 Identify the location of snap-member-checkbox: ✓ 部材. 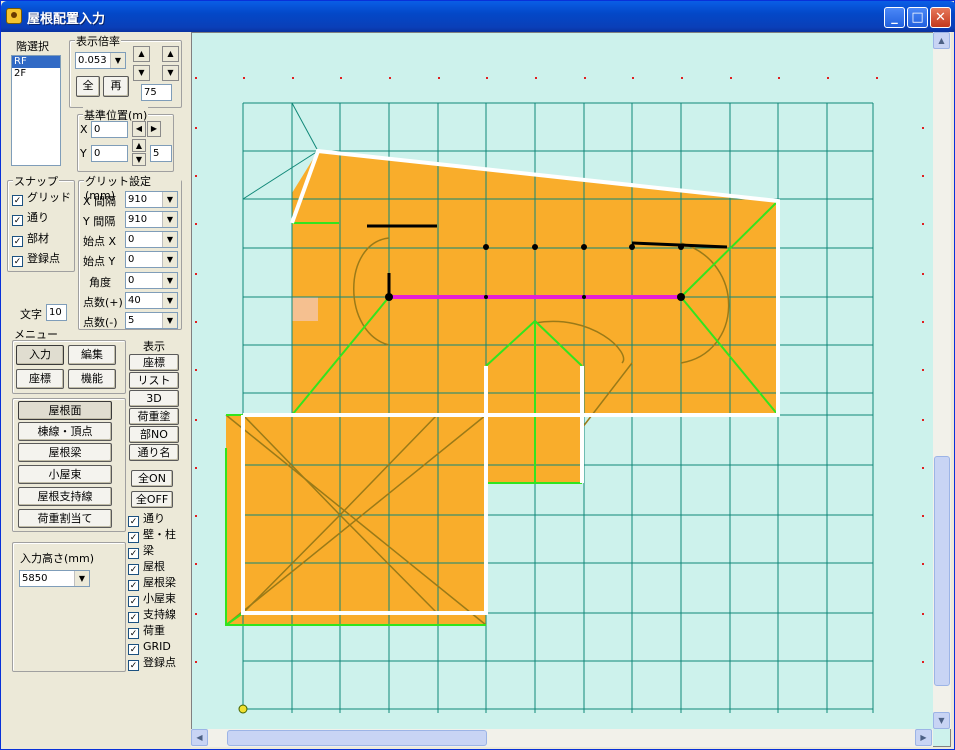
(30, 239).